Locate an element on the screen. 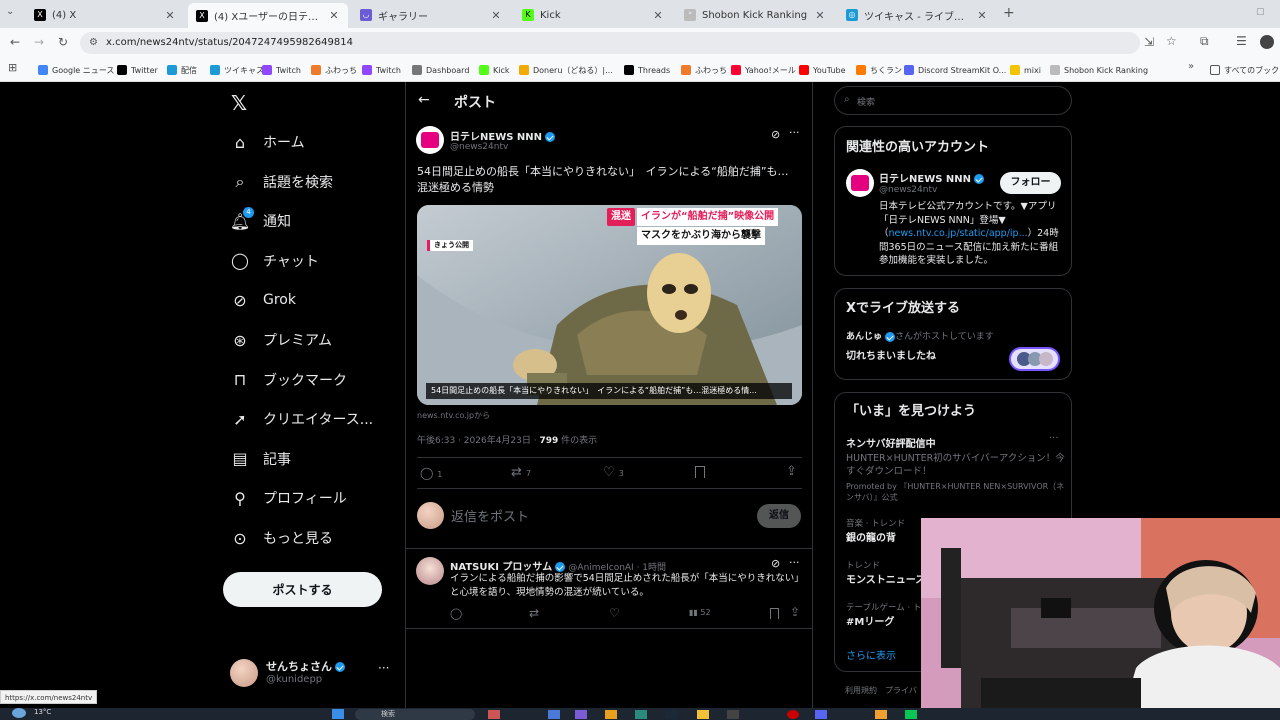 The height and width of the screenshot is (720, 1280). chrome-icon is located at coordinates (611, 714).